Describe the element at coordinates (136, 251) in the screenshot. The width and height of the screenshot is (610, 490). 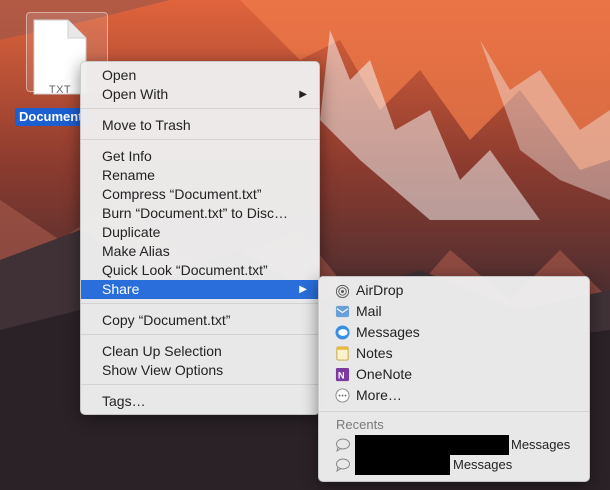
I see `menu-item-label: Make Alias` at that location.